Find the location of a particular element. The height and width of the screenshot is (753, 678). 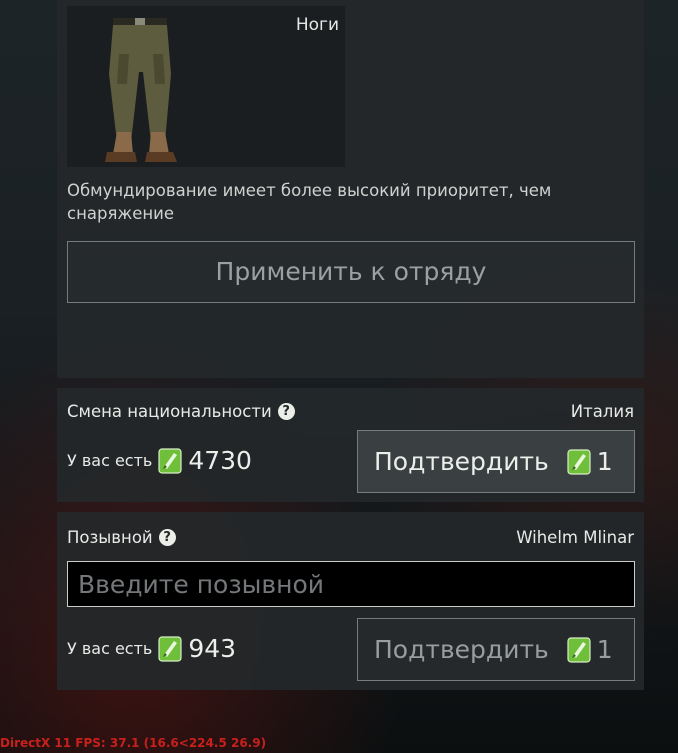

fps-overlay: DirectX 11 FPS: 37.1 (16.6<224.5 26.9) is located at coordinates (133, 743).